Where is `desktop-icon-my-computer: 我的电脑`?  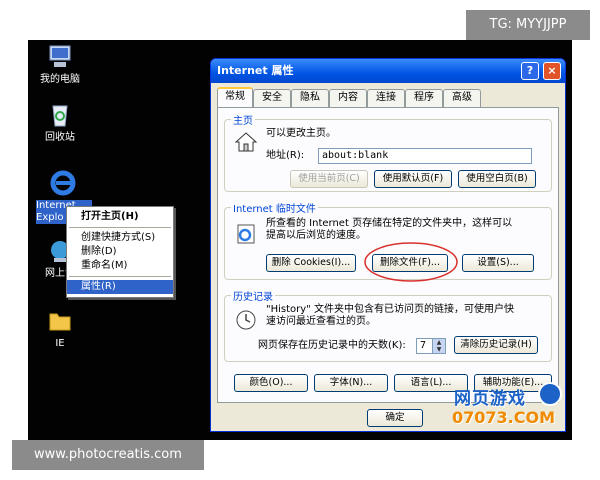
desktop-icon-my-computer: 我的电脑 is located at coordinates (60, 64).